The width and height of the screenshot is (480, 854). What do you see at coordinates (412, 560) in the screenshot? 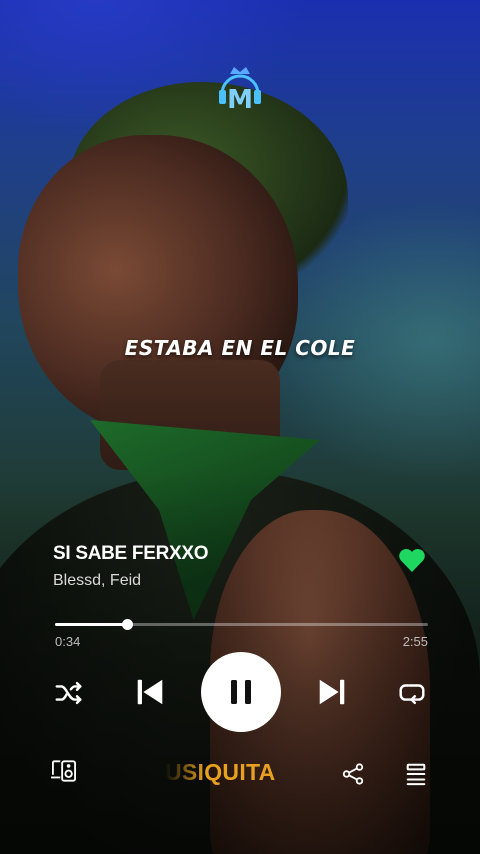
I see `like-heart-icon` at bounding box center [412, 560].